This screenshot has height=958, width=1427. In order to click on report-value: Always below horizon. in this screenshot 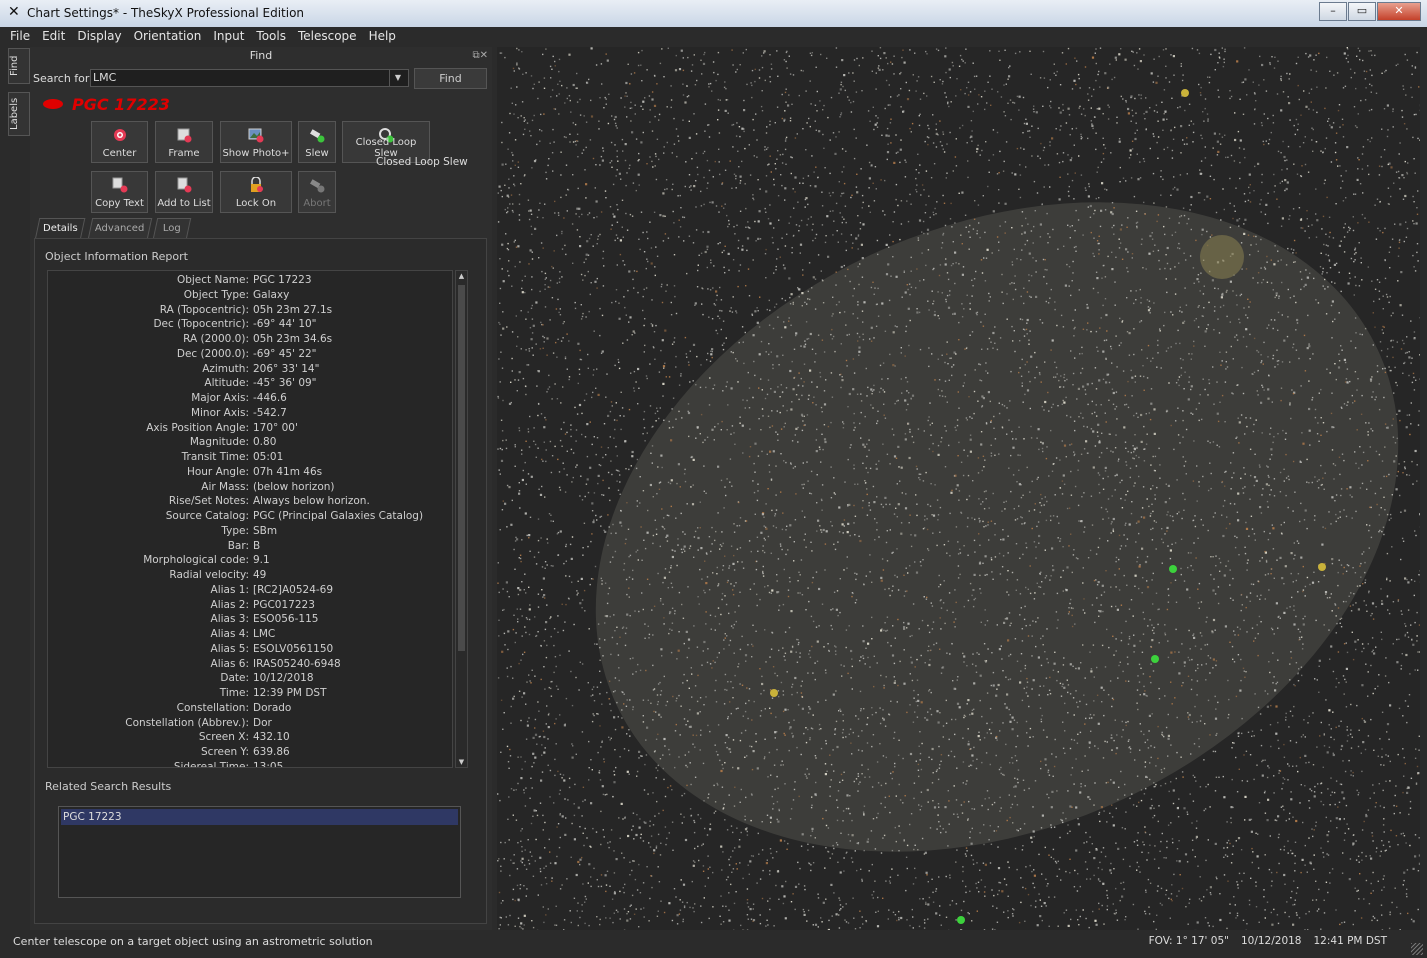, I will do `click(311, 501)`.